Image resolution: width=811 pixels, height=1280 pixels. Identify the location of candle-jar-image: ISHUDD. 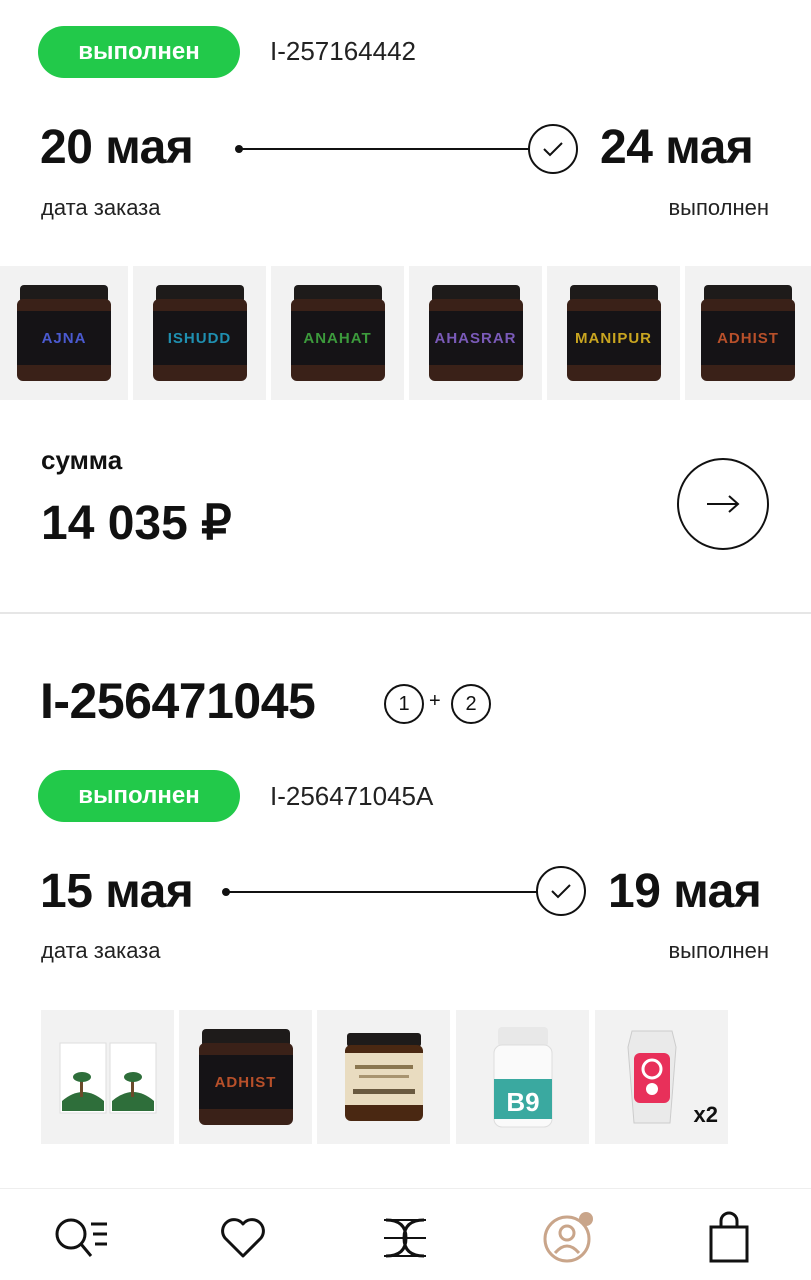
(199, 333).